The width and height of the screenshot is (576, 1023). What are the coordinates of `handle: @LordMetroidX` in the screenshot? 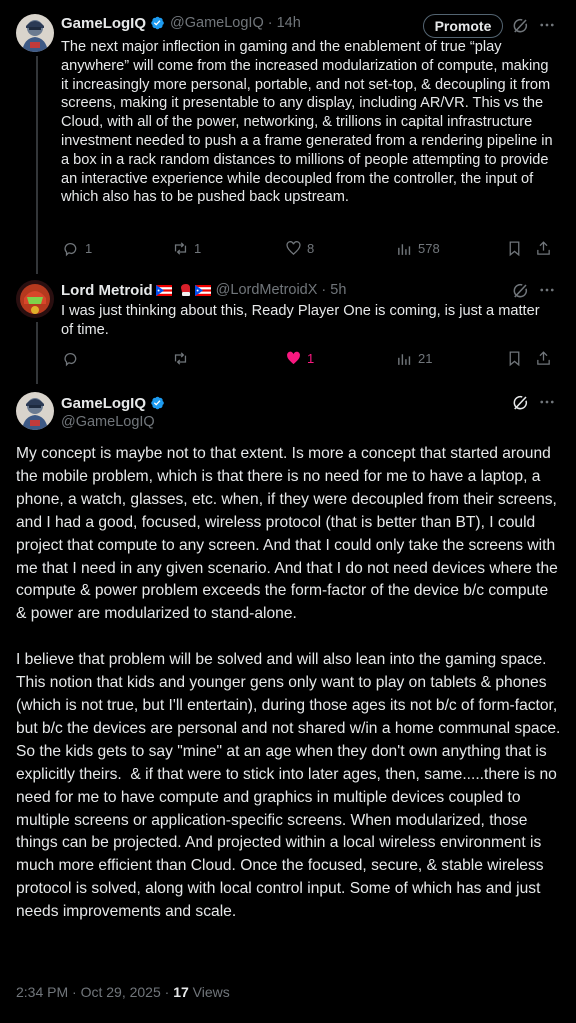 It's located at (267, 290).